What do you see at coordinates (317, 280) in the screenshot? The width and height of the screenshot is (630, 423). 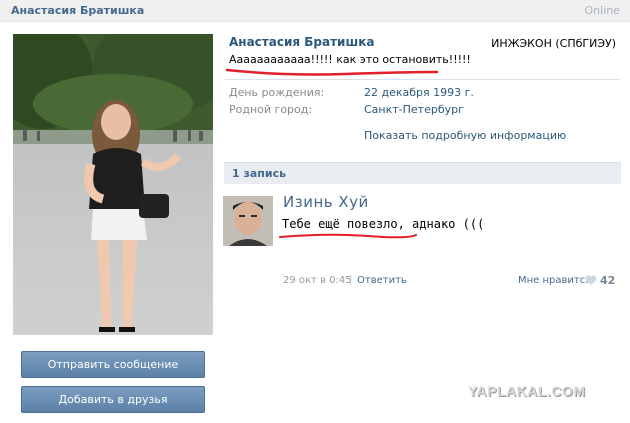 I see `post-date: 29 окт в 0:45` at bounding box center [317, 280].